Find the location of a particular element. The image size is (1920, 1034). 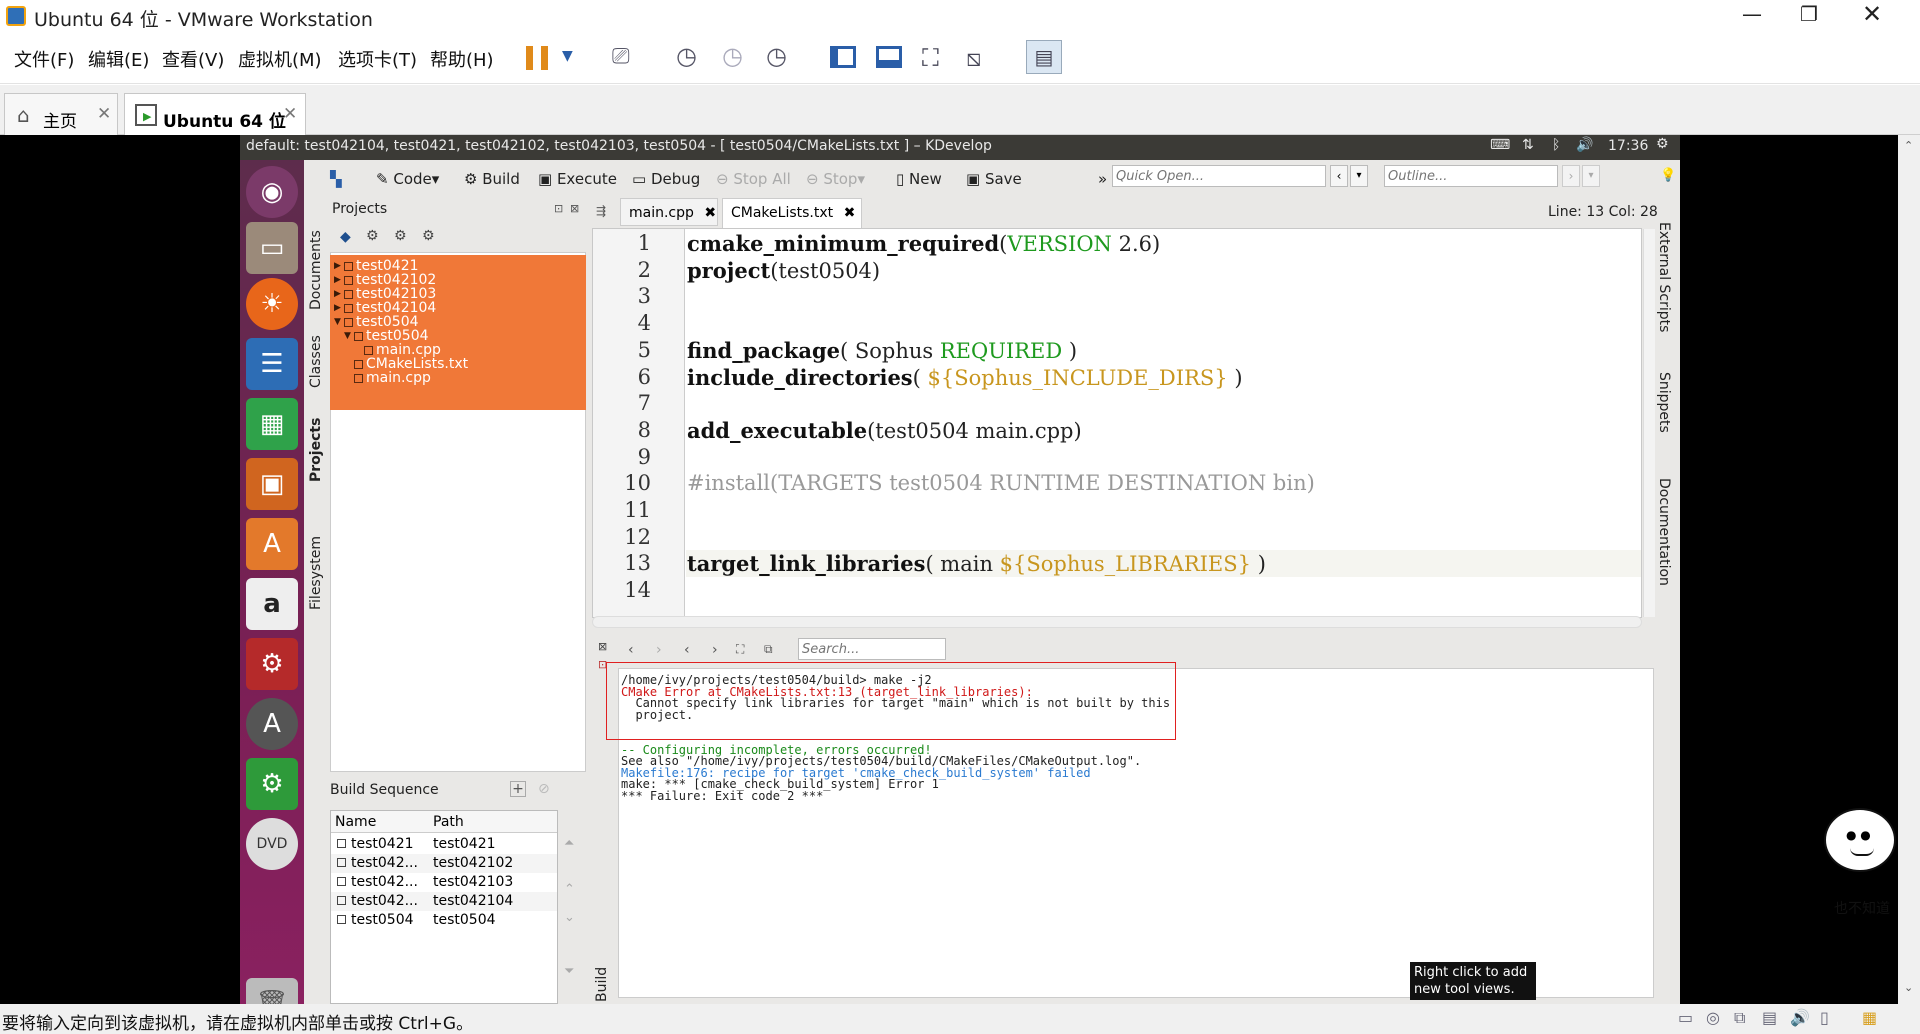

vm-vertical-scrollbar: ⌃ ⌄ is located at coordinates (1909, 569).